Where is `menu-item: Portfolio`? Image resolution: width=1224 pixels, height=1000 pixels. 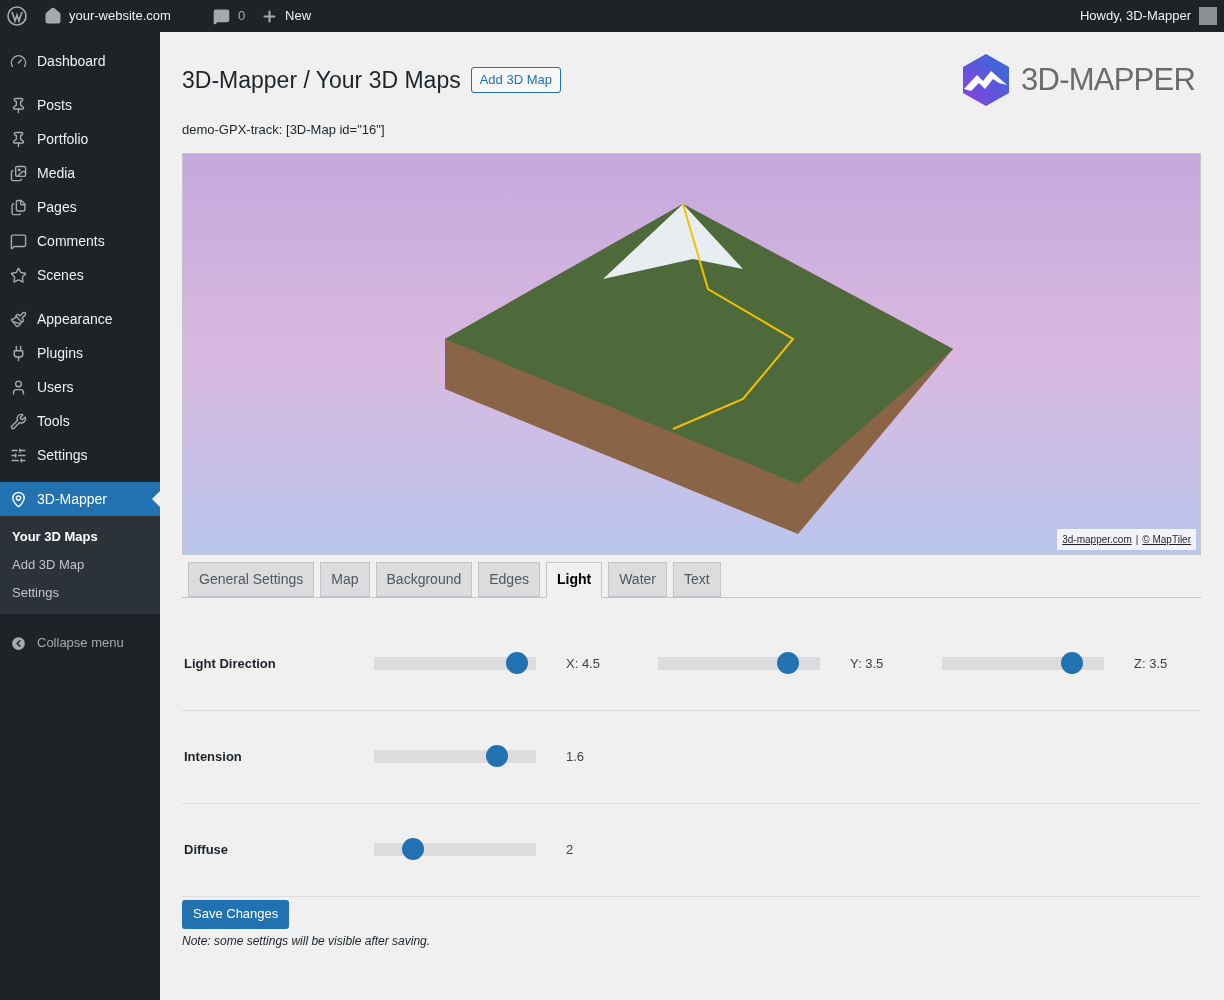 menu-item: Portfolio is located at coordinates (80, 139).